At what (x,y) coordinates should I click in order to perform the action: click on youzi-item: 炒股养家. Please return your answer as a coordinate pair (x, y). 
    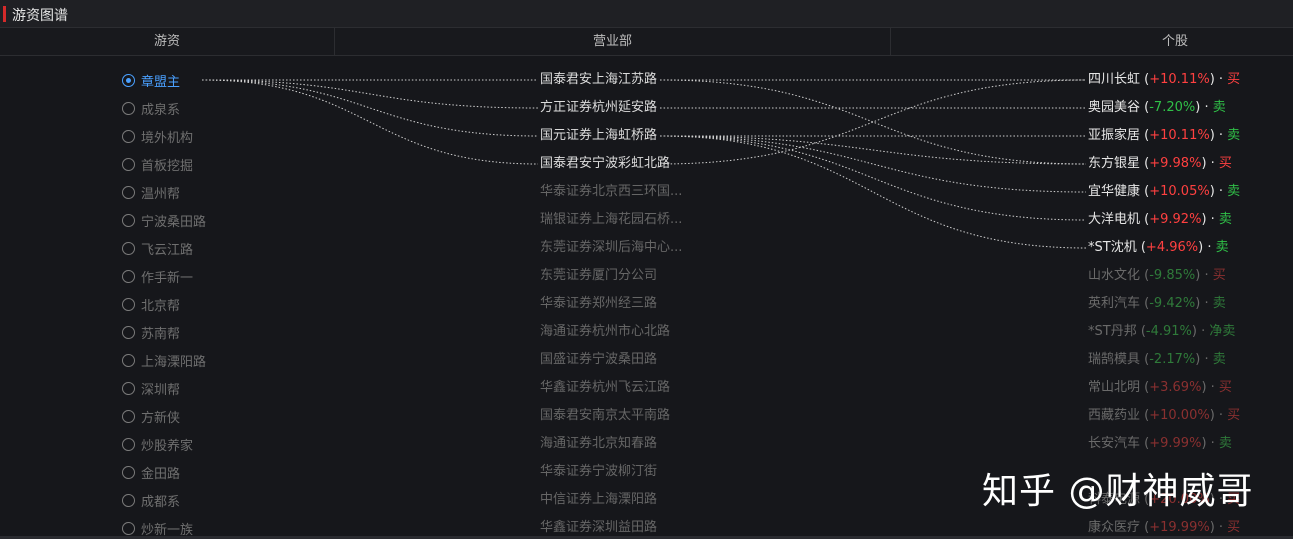
    Looking at the image, I should click on (157, 444).